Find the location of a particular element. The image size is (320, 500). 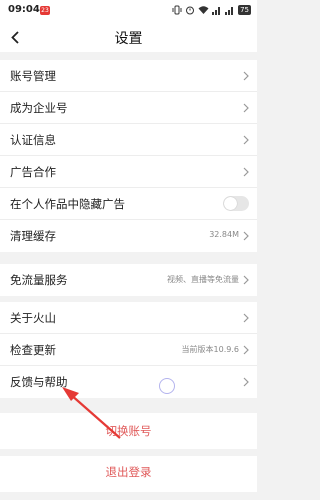

logout-button: 退出登录 is located at coordinates (128, 474).